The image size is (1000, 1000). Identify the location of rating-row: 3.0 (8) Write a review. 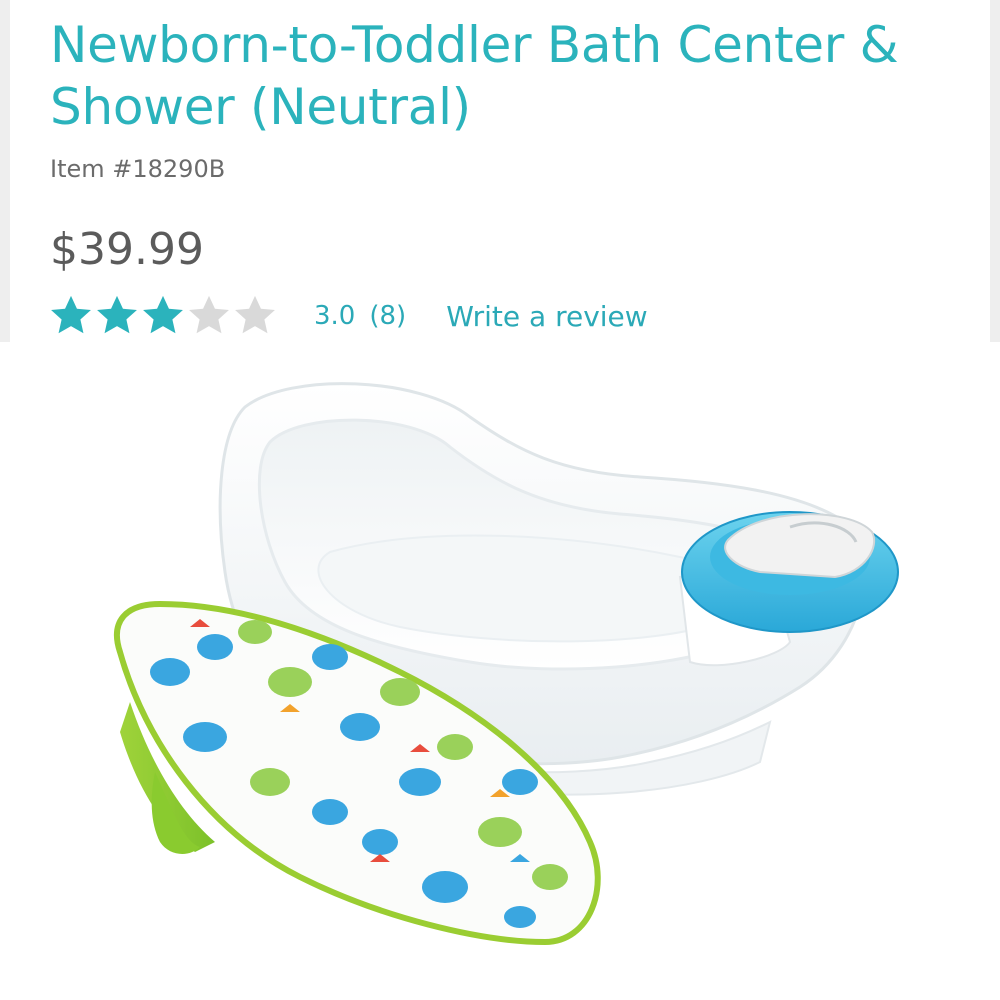
(348, 316).